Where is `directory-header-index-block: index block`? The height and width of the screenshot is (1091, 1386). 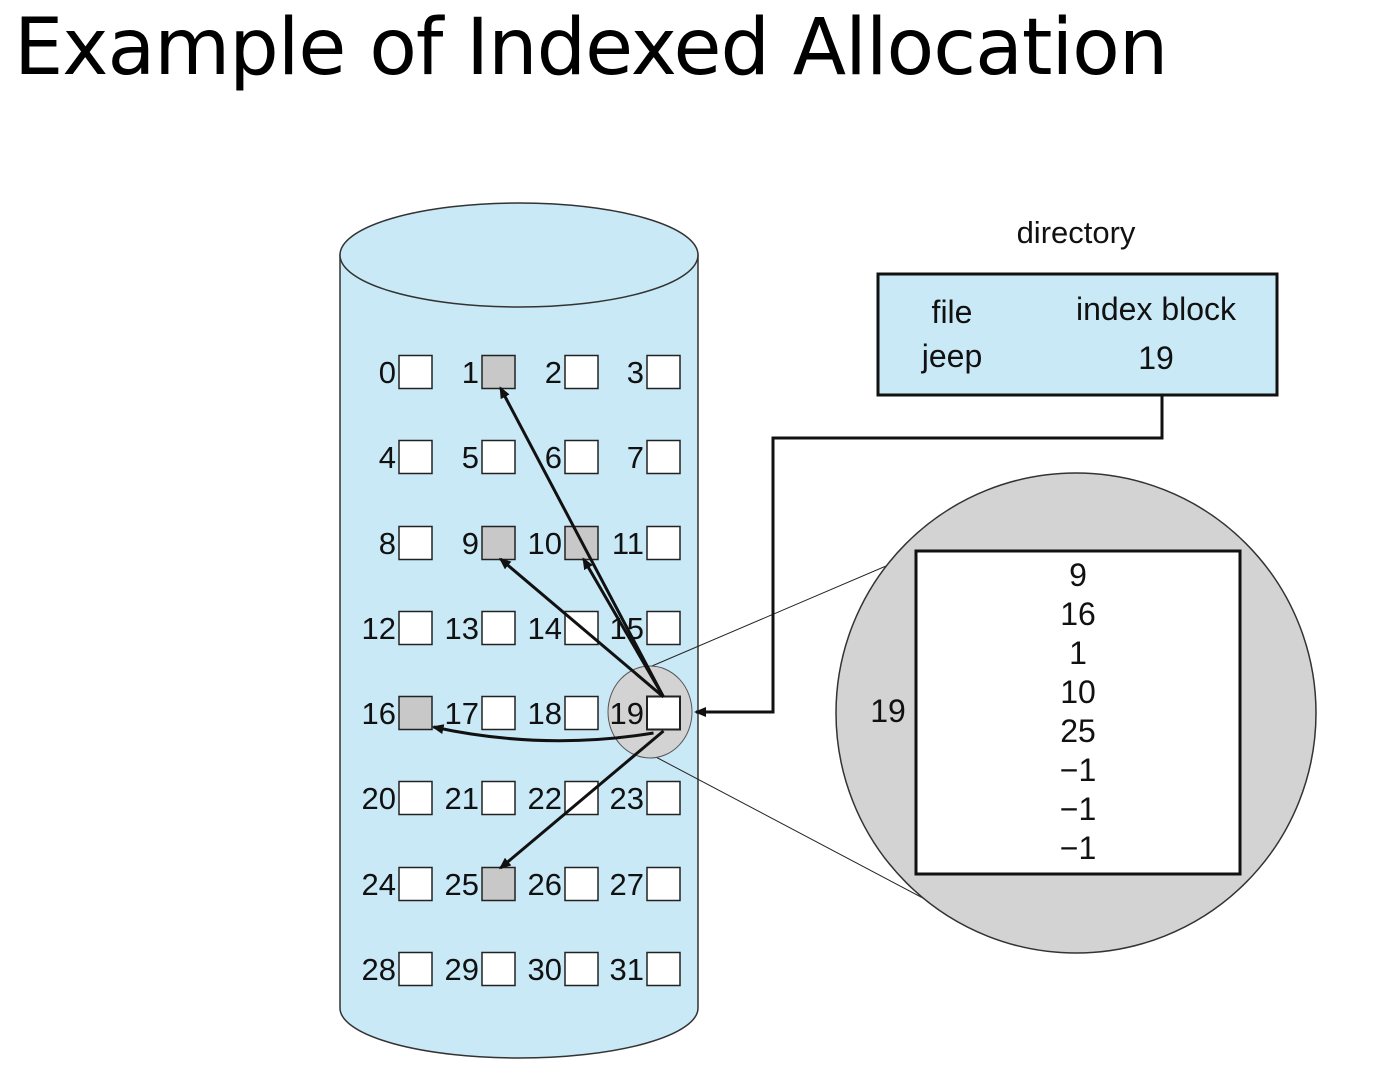
directory-header-index-block: index block is located at coordinates (1156, 309).